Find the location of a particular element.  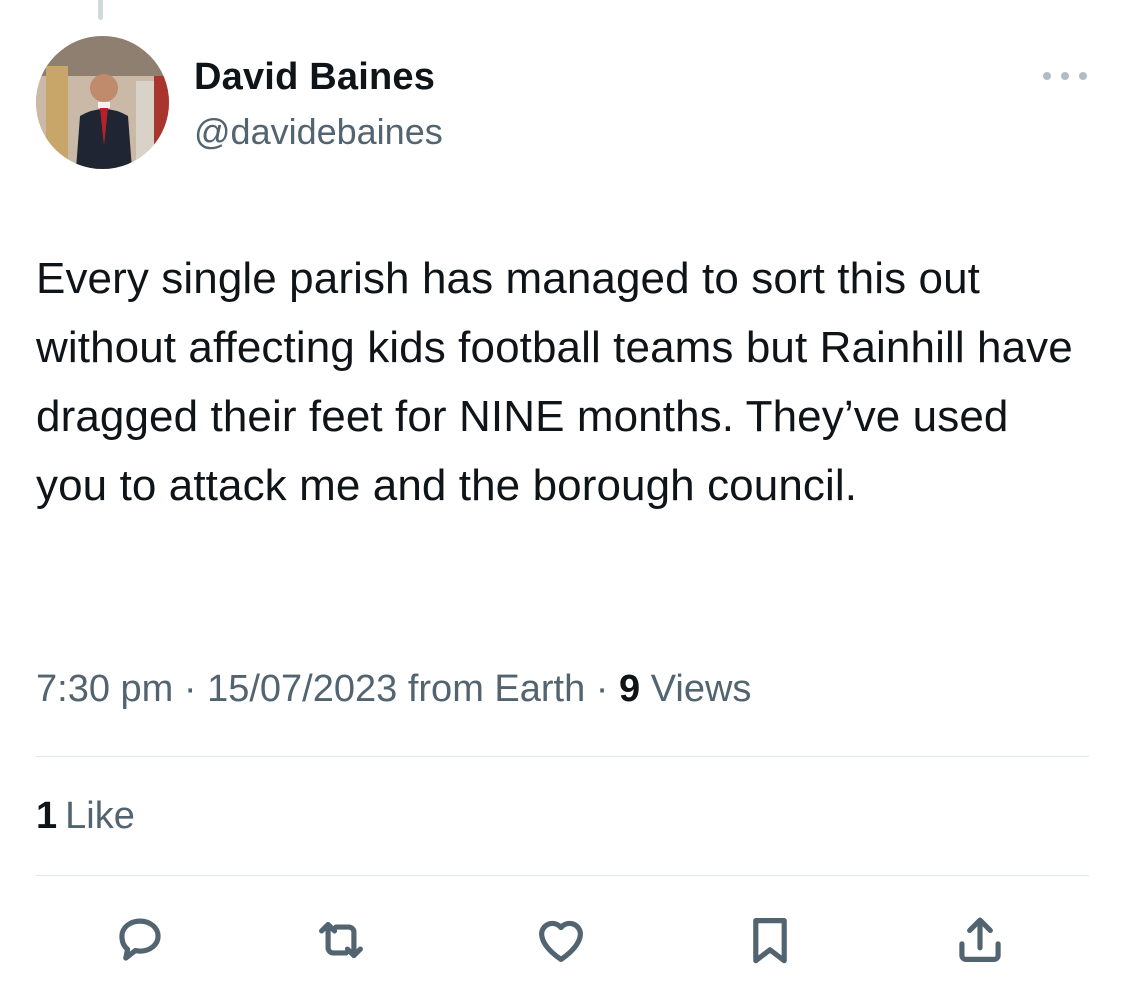

tweet-header: David Baines @davidebaines is located at coordinates (562, 103).